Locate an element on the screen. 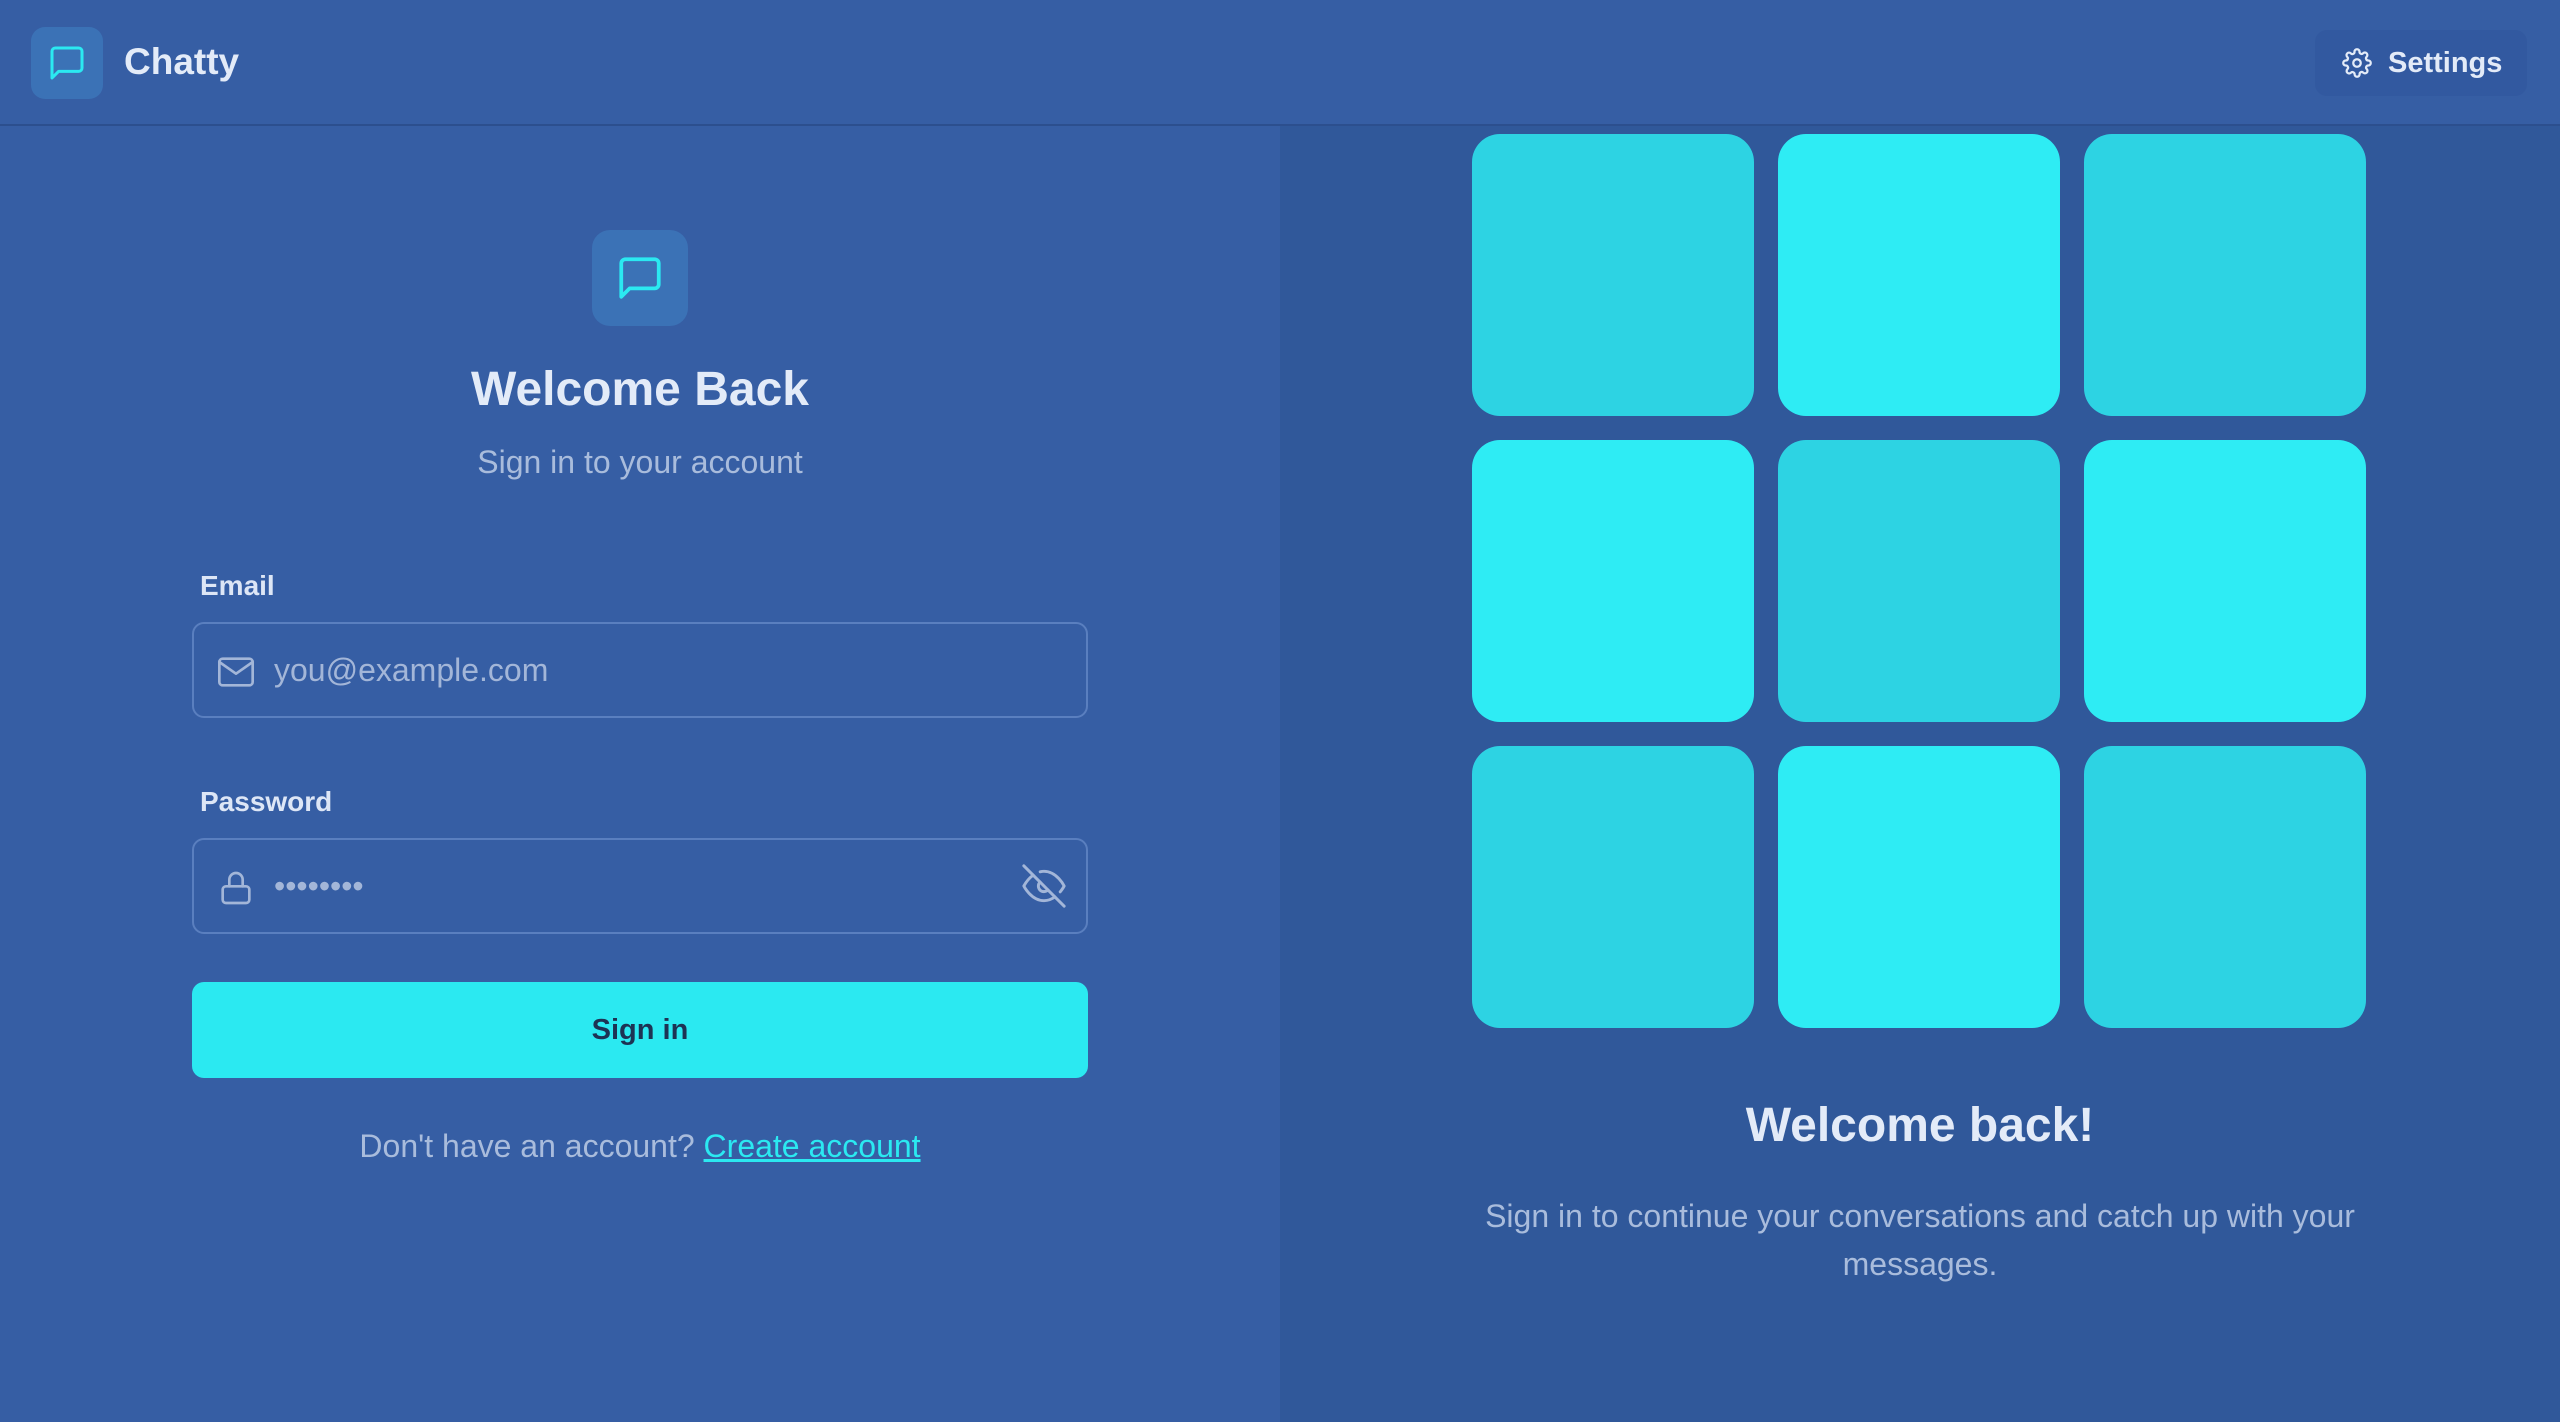  password-label: Password is located at coordinates (266, 801).